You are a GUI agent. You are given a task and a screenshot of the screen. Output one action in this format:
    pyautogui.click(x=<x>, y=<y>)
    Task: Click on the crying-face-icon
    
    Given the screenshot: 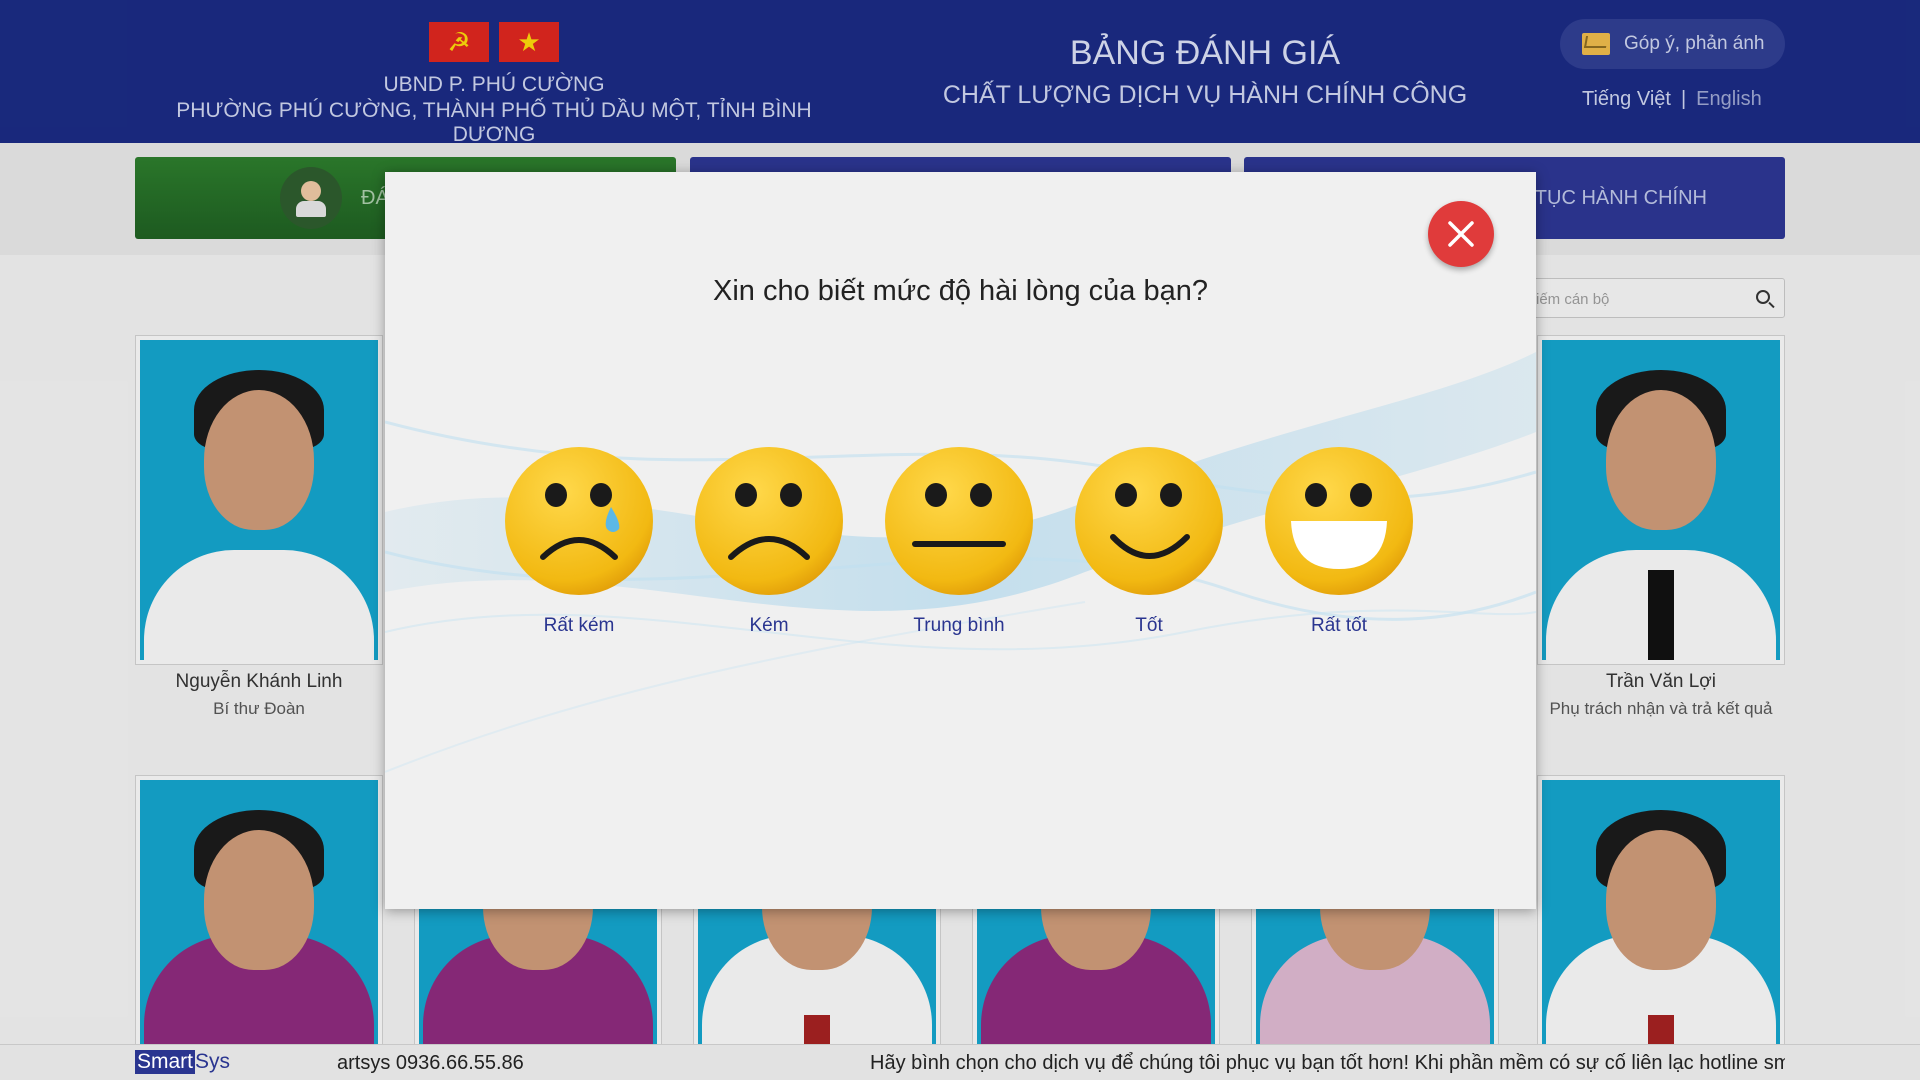 What is the action you would take?
    pyautogui.click(x=579, y=521)
    